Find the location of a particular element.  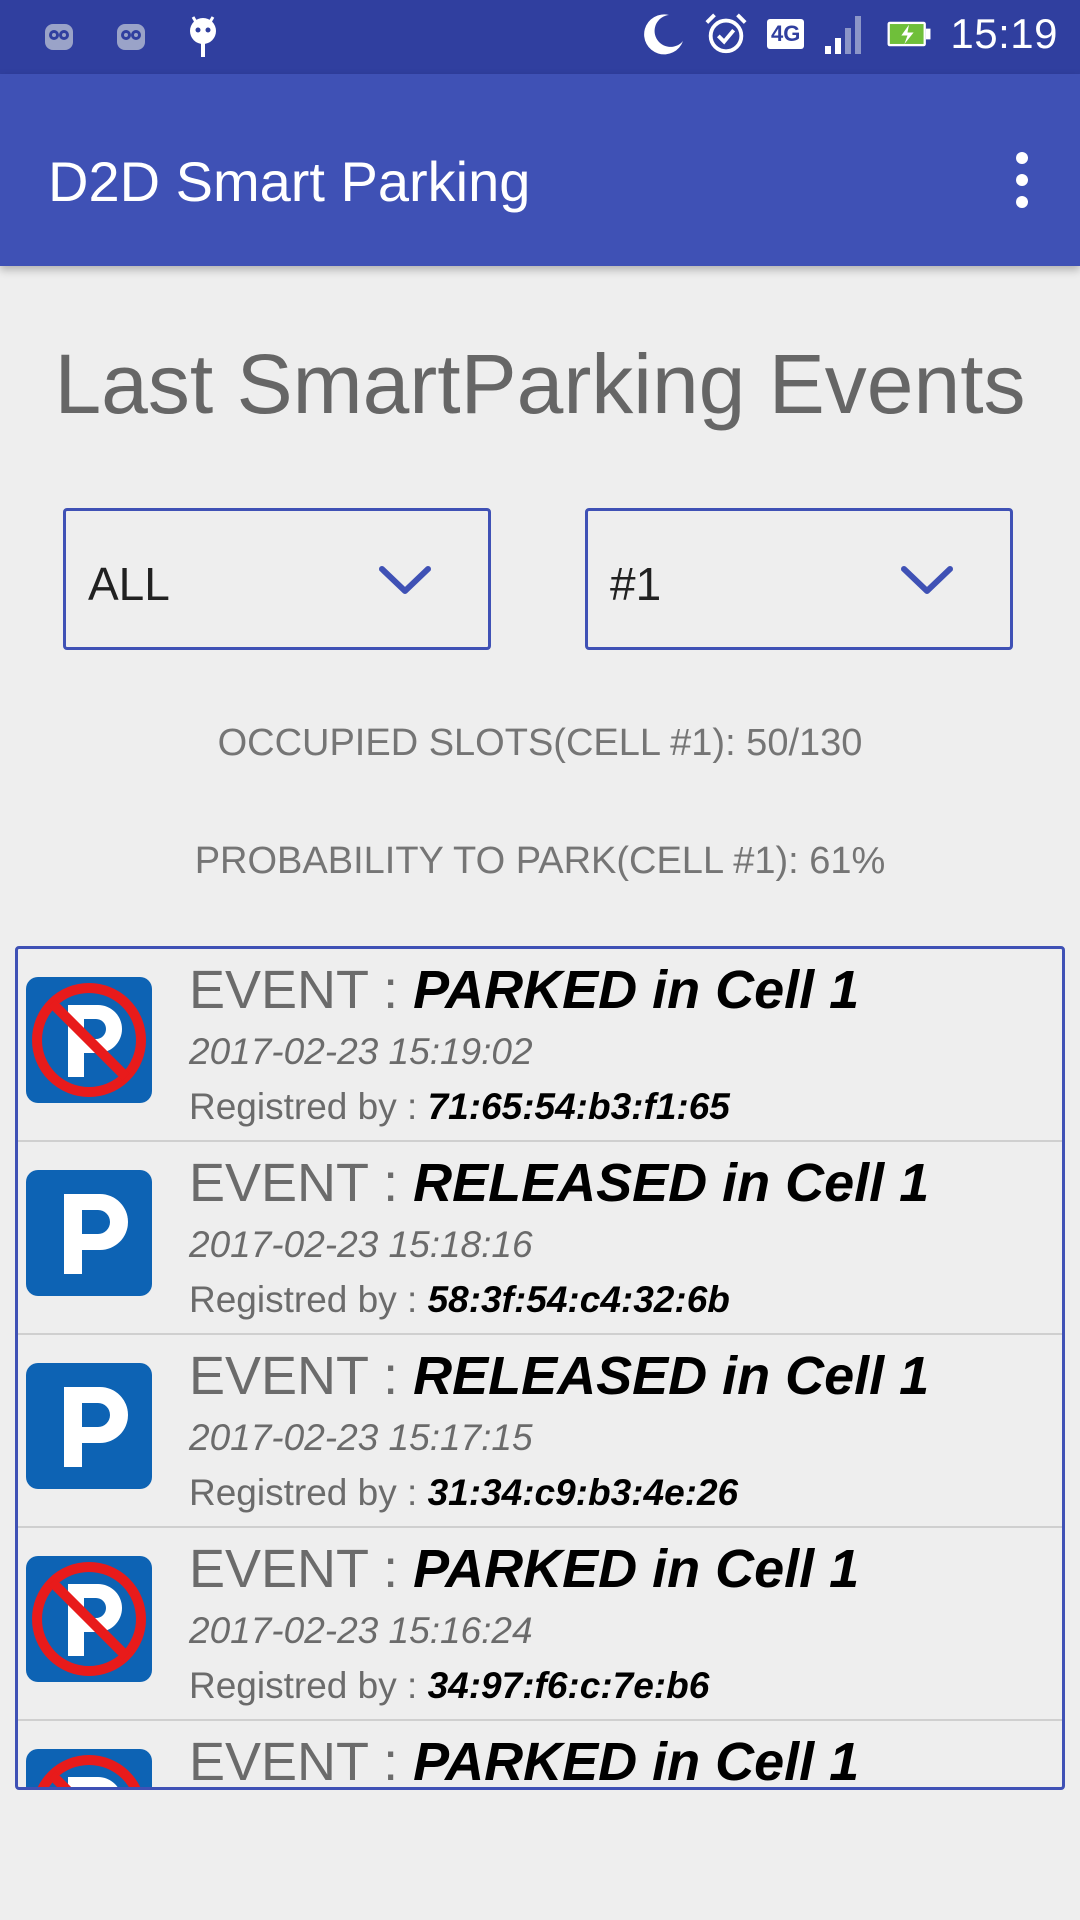

page-title: Last SmartParking Events is located at coordinates (540, 384).